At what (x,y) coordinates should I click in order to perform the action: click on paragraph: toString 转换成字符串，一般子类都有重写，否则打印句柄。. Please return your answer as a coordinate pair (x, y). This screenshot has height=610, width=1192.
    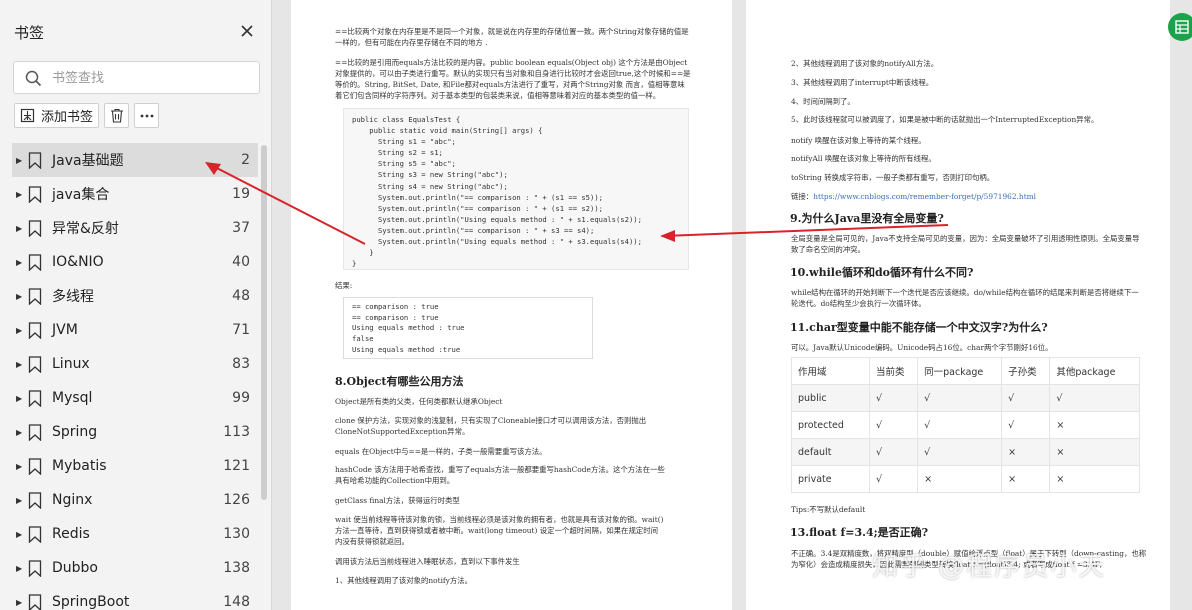
    Looking at the image, I should click on (893, 177).